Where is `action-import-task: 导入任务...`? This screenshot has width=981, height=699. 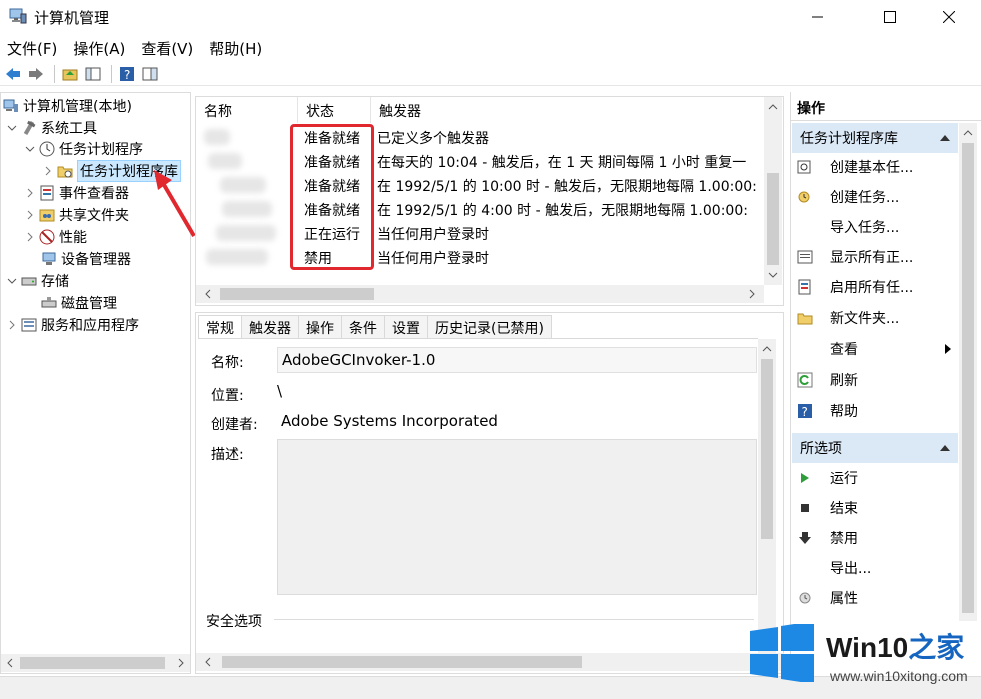 action-import-task: 导入任务... is located at coordinates (848, 227).